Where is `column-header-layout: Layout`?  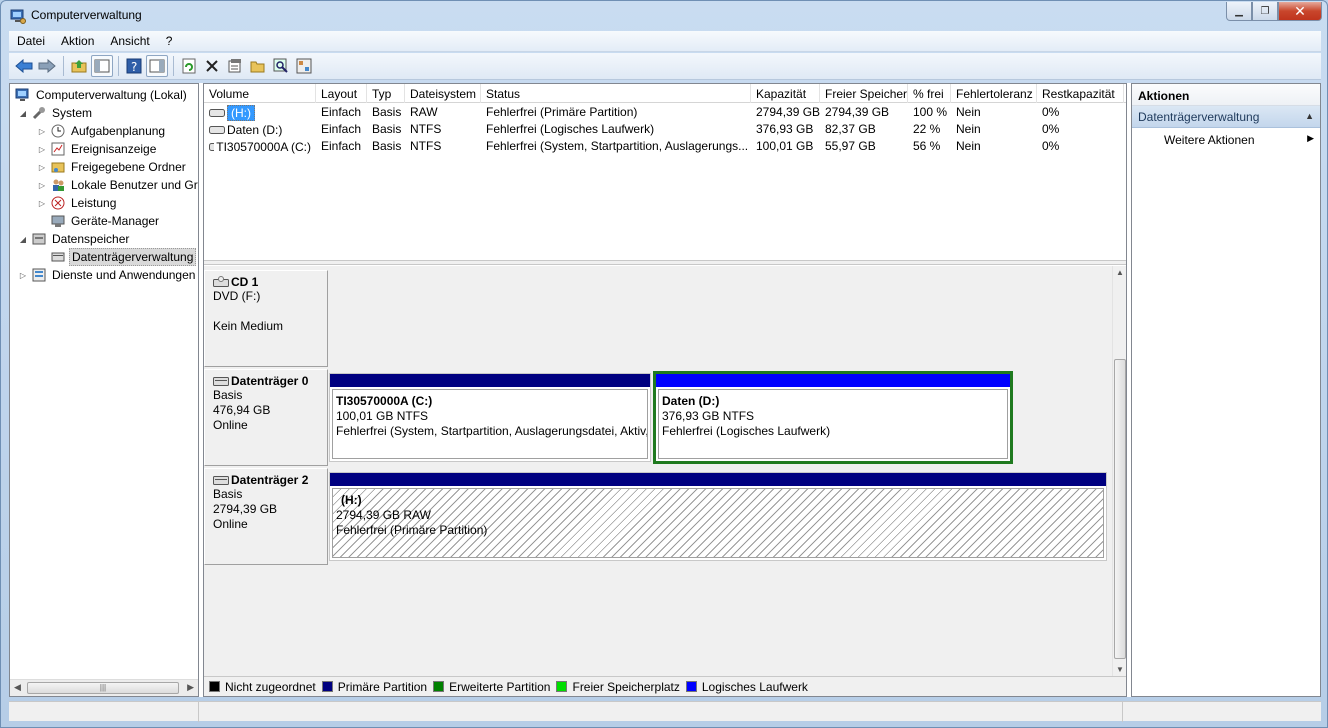 column-header-layout: Layout is located at coordinates (341, 93).